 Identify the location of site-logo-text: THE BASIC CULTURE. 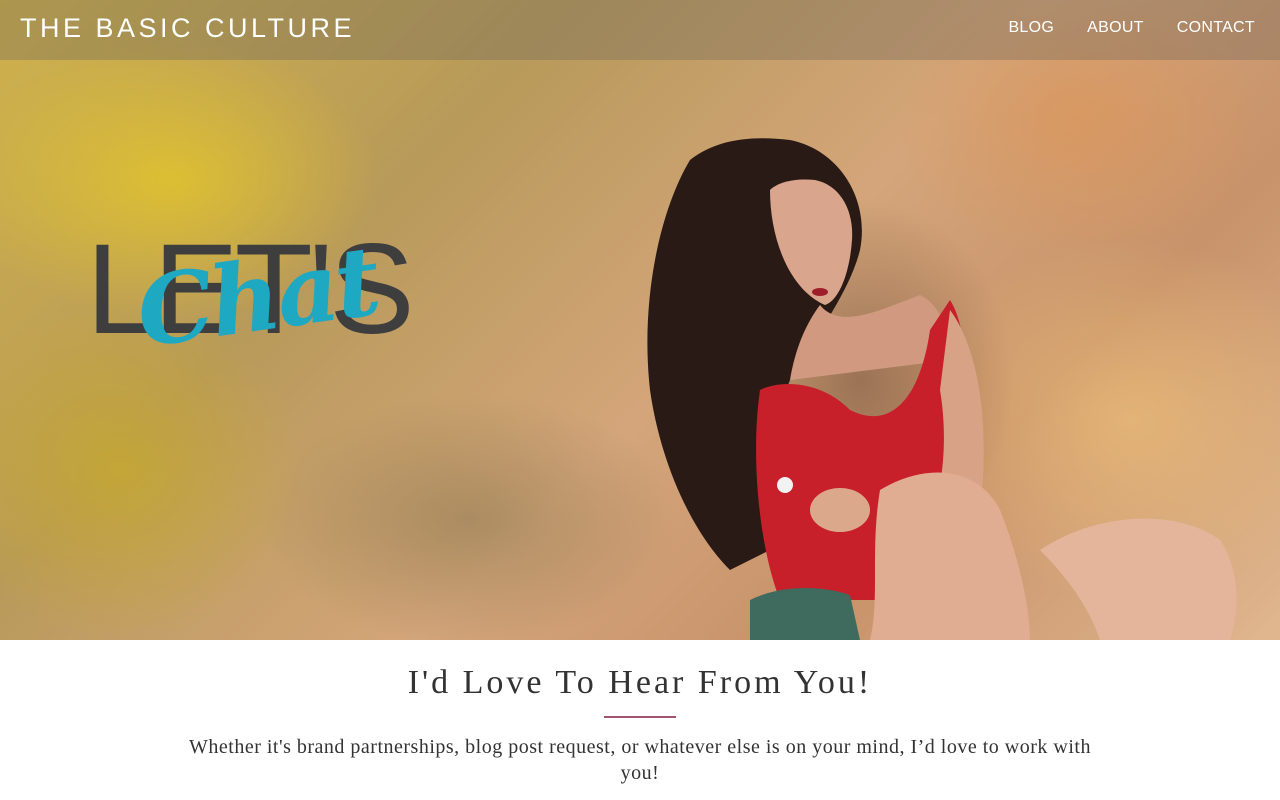
(187, 28).